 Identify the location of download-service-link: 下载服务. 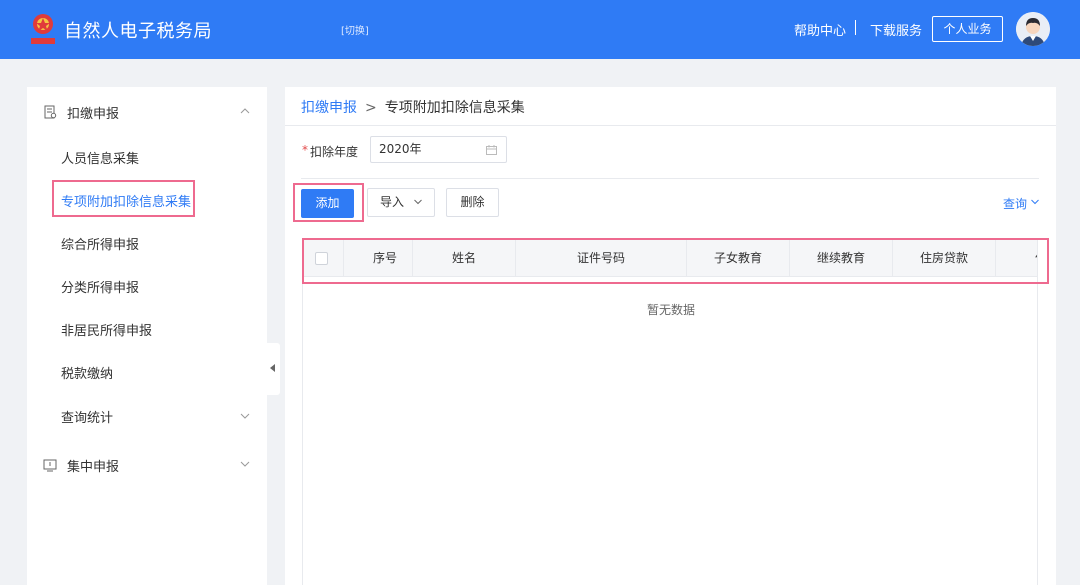
(896, 29).